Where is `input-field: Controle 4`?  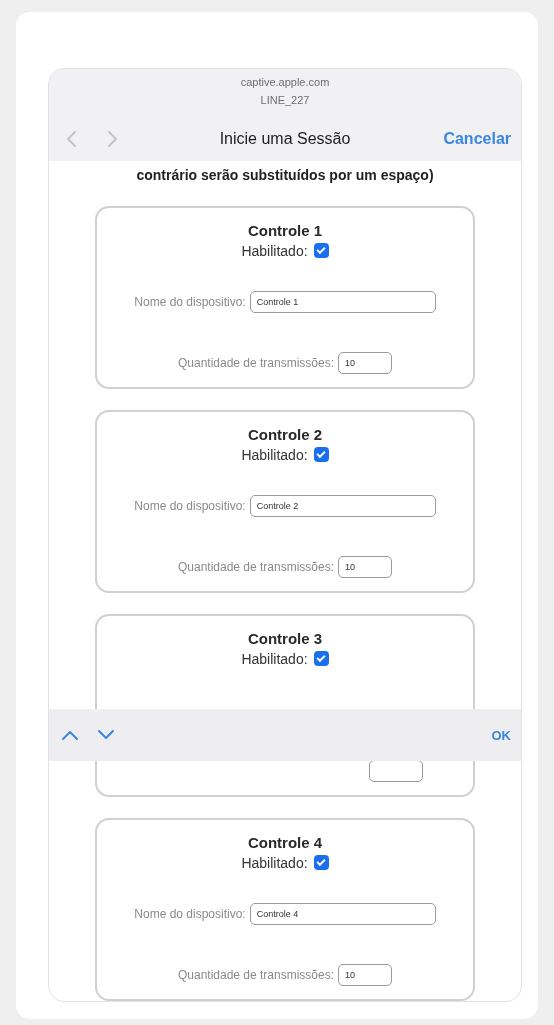 input-field: Controle 4 is located at coordinates (342, 914).